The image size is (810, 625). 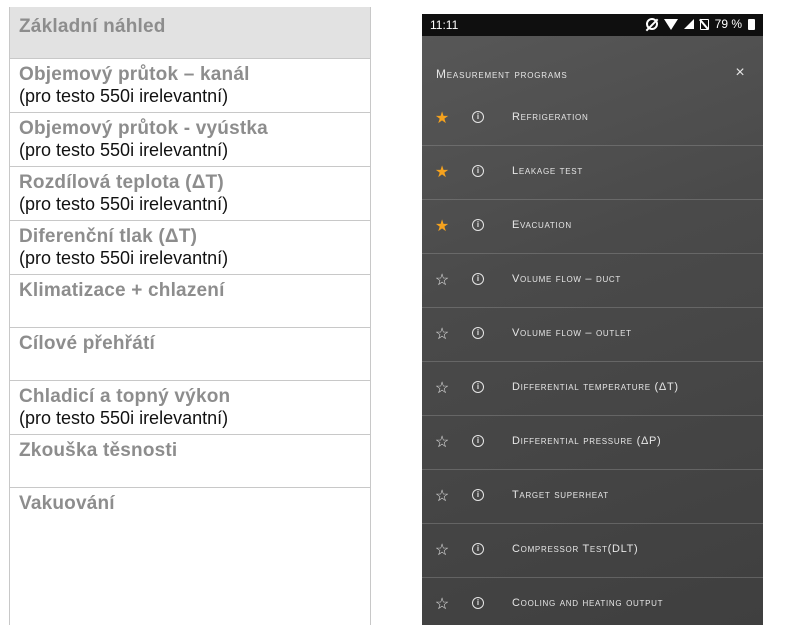 I want to click on program-item: ☆ i Cooling and heating output, so click(x=592, y=601).